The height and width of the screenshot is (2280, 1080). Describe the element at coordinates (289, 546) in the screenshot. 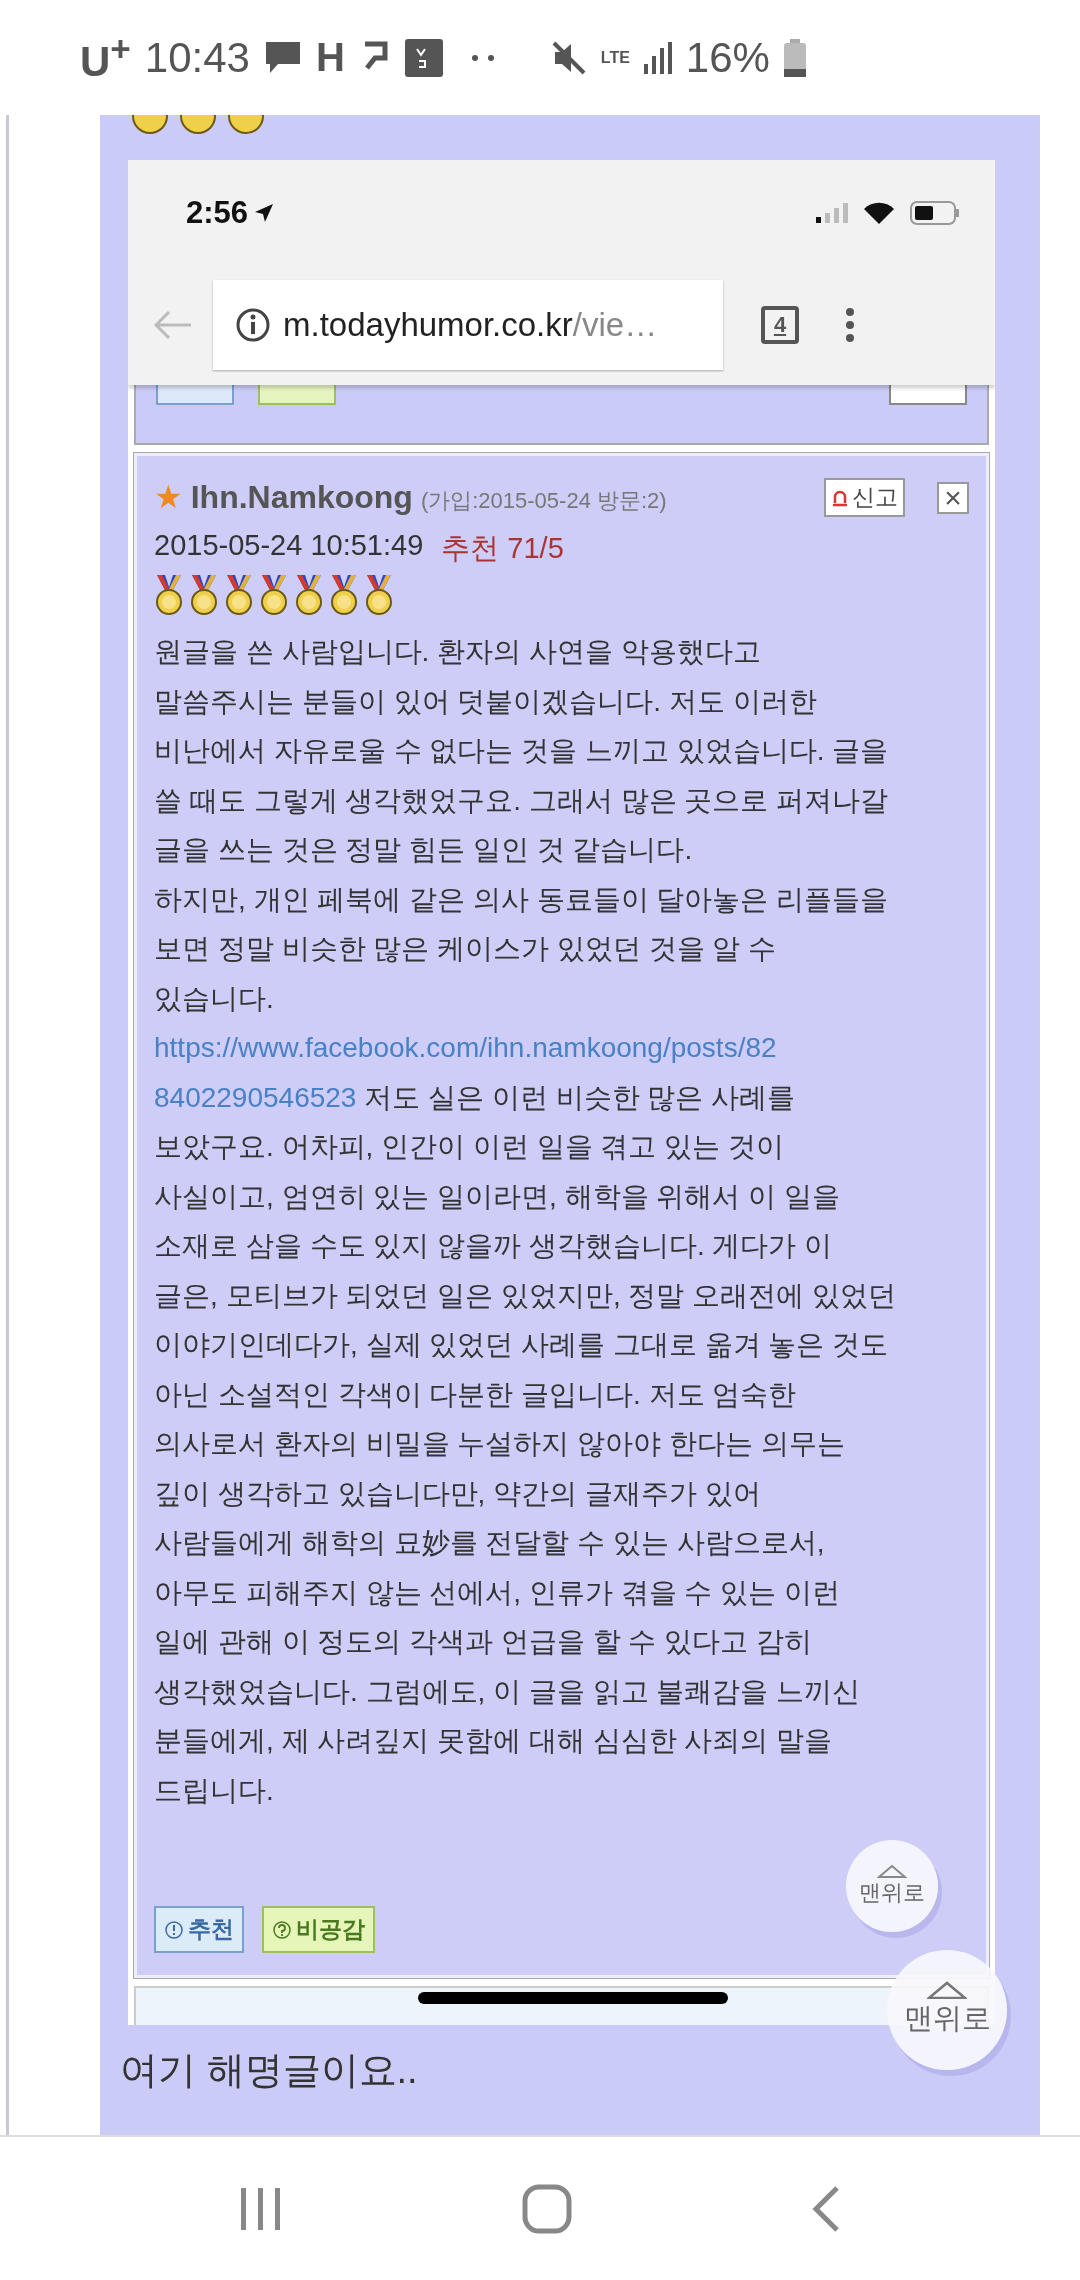

I see `post-date: 2015-05-24 10:51:49` at that location.